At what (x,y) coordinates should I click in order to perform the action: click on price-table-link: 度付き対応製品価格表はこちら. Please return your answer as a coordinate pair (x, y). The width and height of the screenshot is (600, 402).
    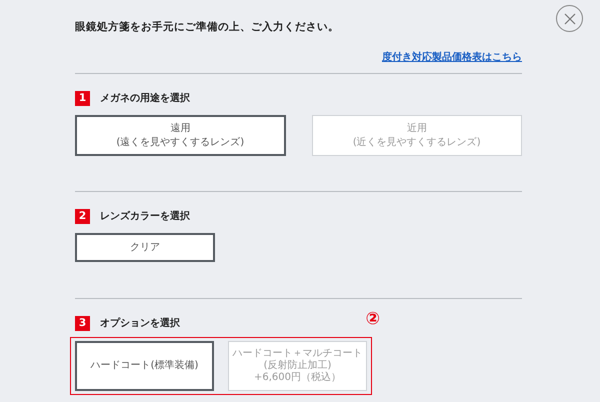
    Looking at the image, I should click on (452, 57).